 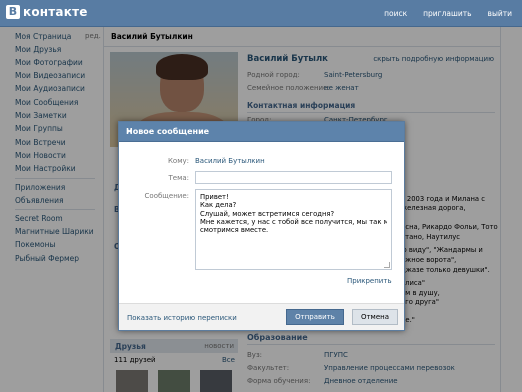 What do you see at coordinates (267, 213) in the screenshot?
I see `message-line: Слушай, может встретимся сегодня?` at bounding box center [267, 213].